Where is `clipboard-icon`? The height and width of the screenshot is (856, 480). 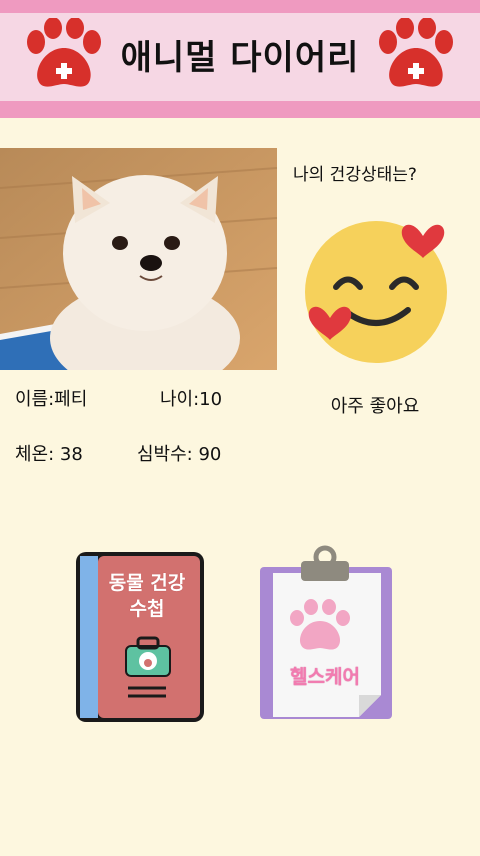 clipboard-icon is located at coordinates (326, 632).